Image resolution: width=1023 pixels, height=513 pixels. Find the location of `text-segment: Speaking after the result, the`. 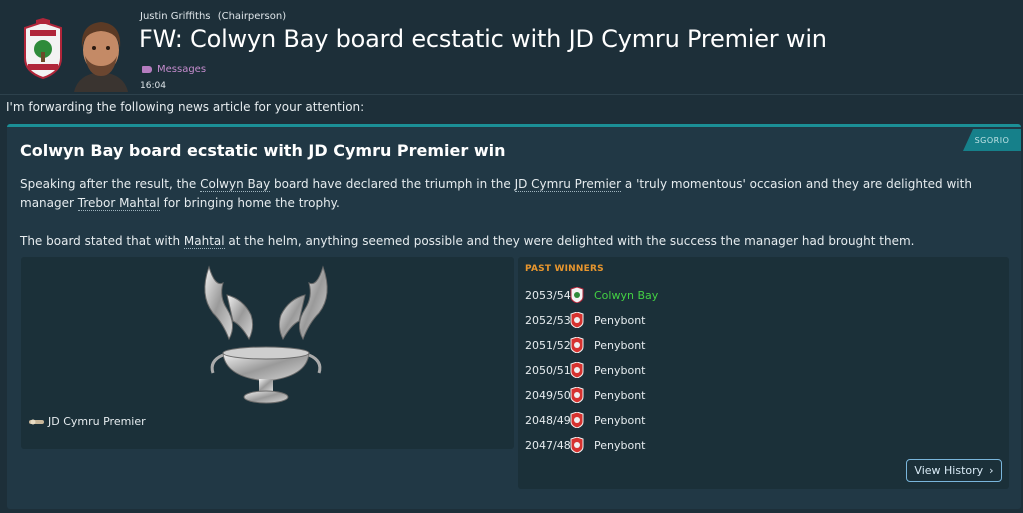

text-segment: Speaking after the result, the is located at coordinates (110, 184).